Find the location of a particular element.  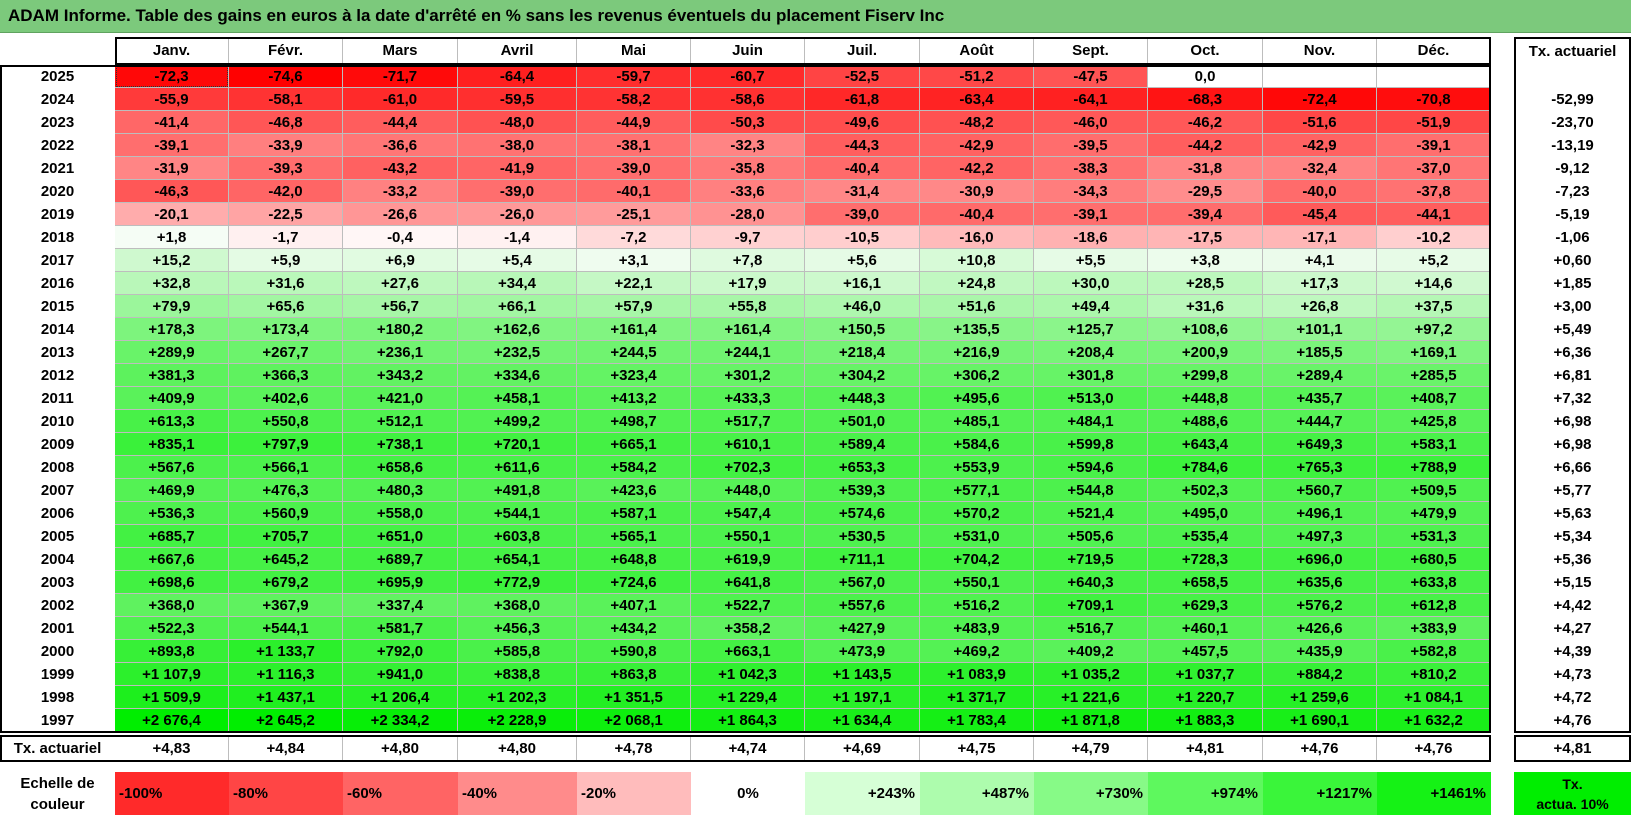

table-cell: +49,4 is located at coordinates (1091, 306).